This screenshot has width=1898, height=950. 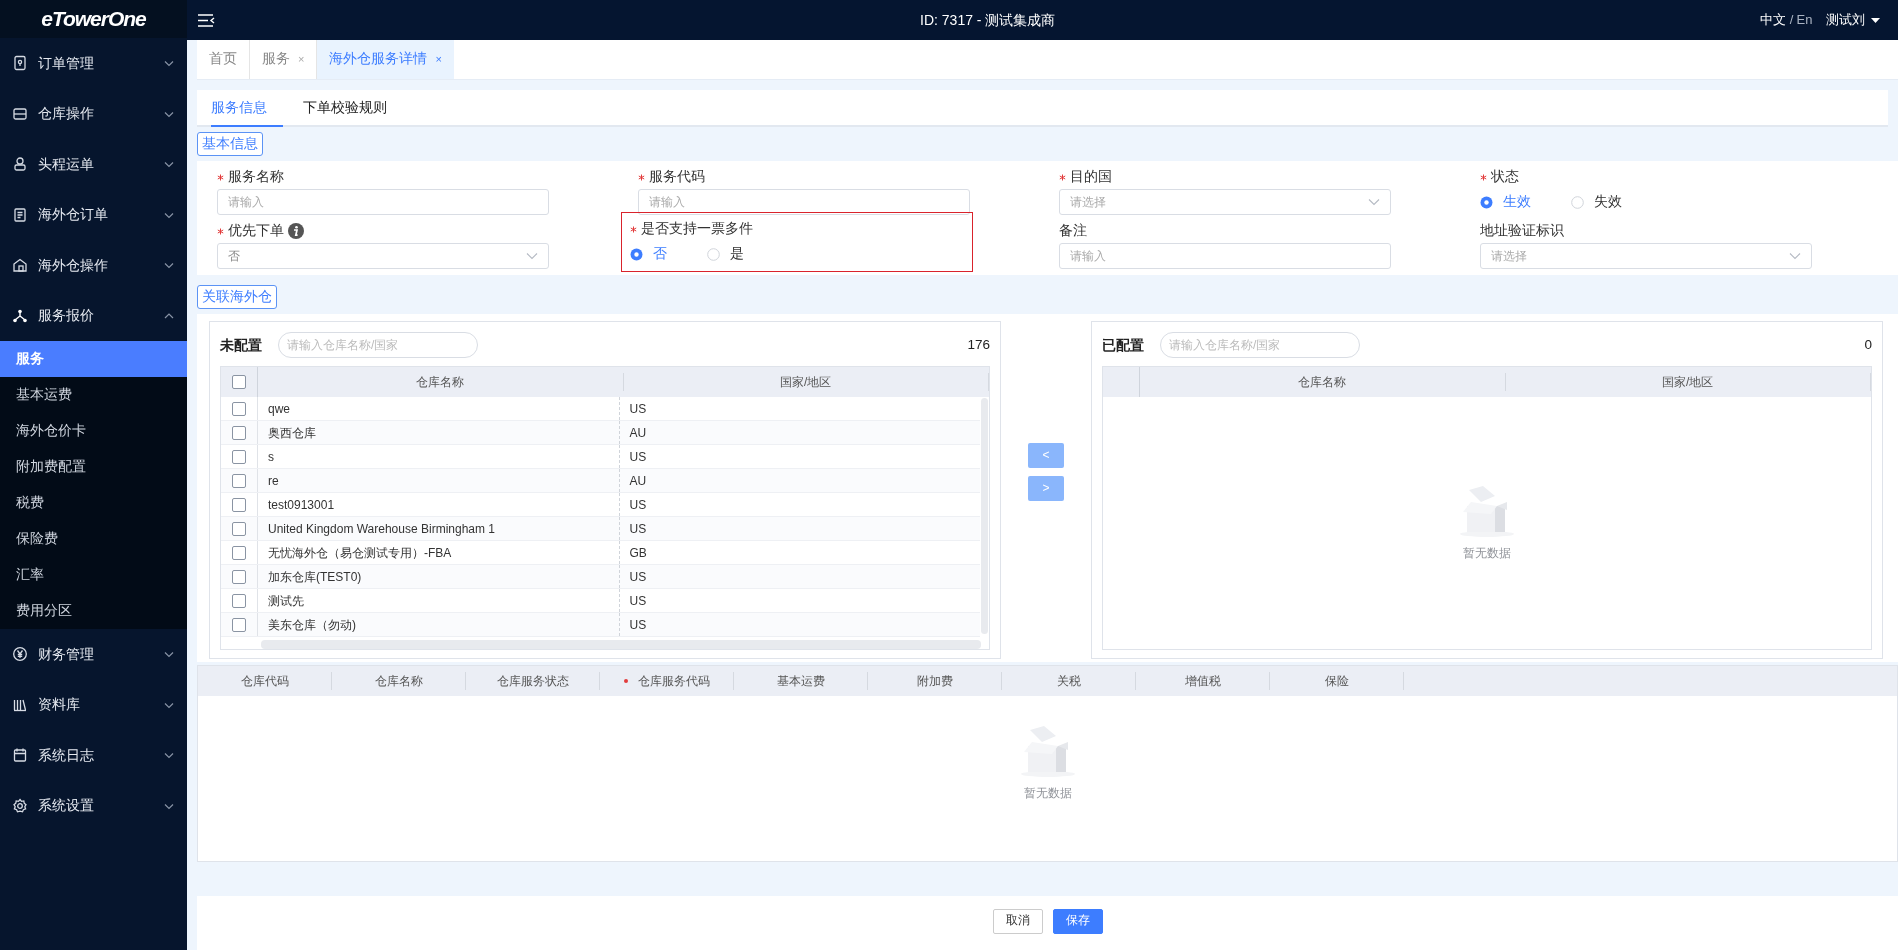 What do you see at coordinates (439, 480) in the screenshot?
I see `table-cell: re` at bounding box center [439, 480].